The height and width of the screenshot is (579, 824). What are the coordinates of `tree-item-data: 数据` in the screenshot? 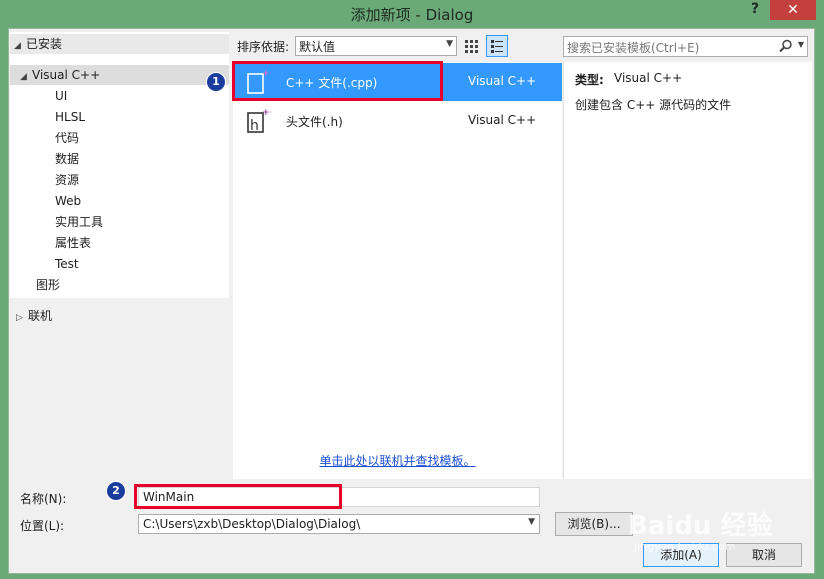 It's located at (67, 159).